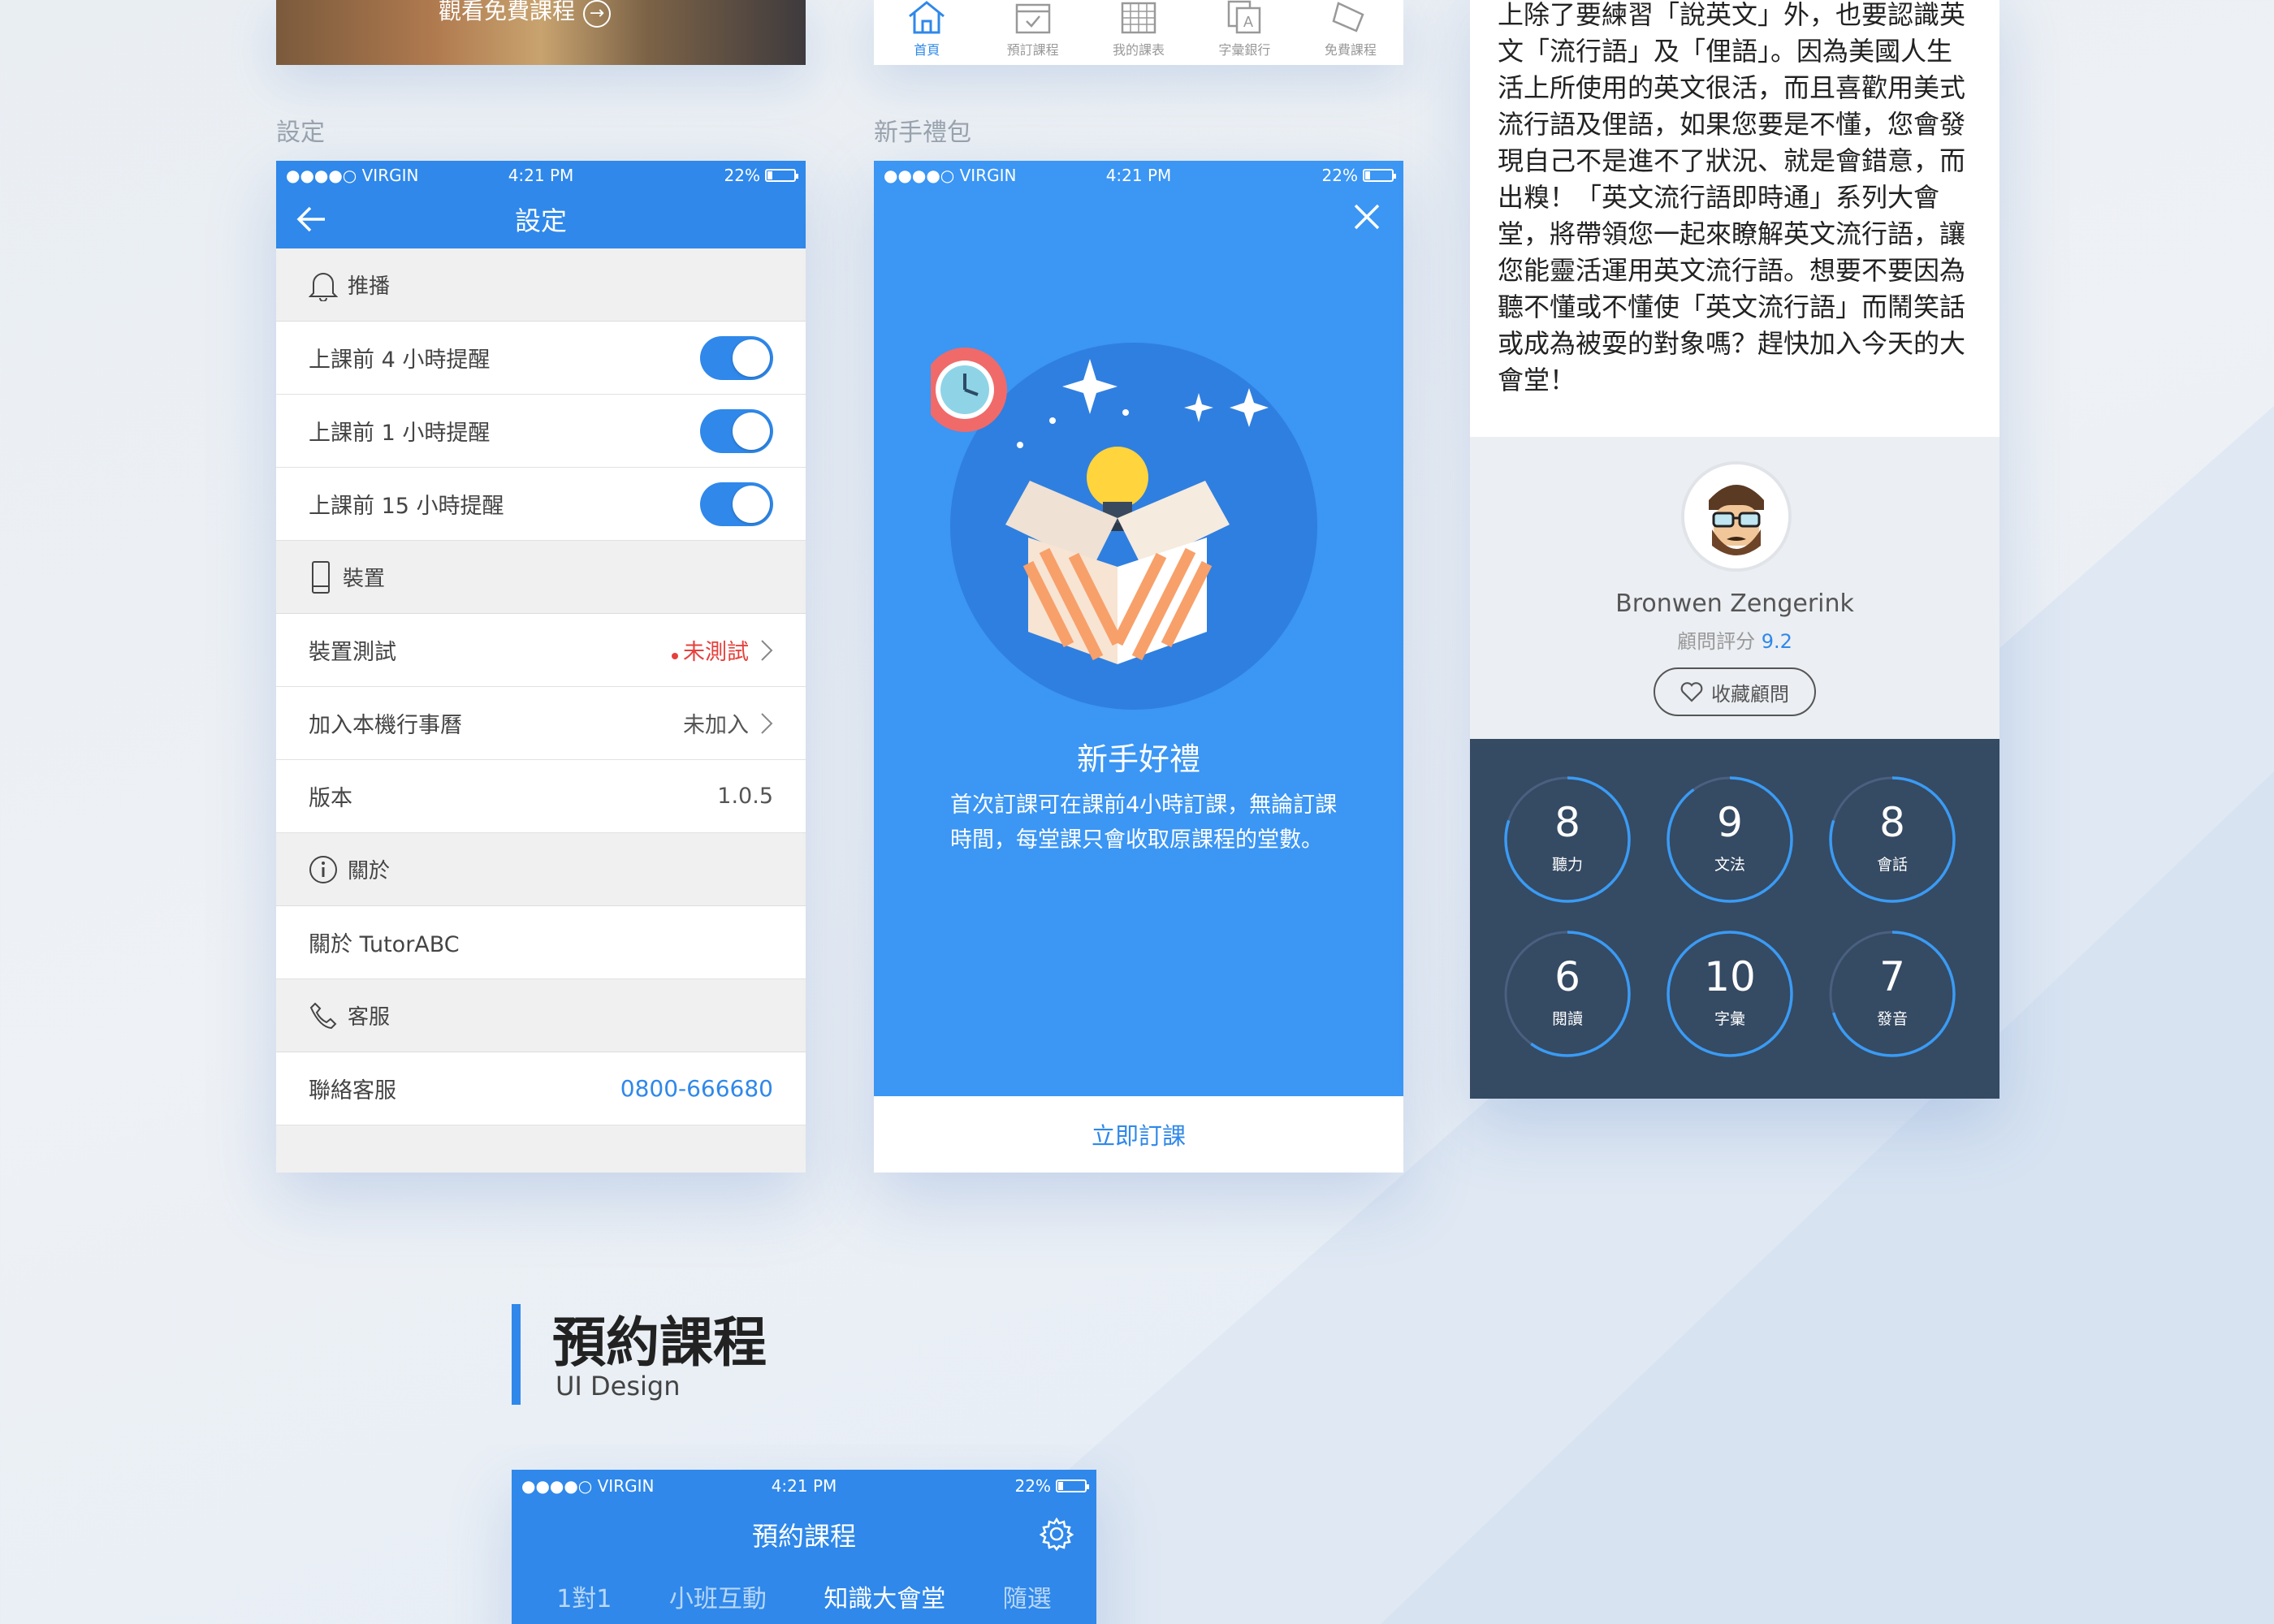 The height and width of the screenshot is (1624, 2274). What do you see at coordinates (1367, 217) in the screenshot?
I see `close-icon` at bounding box center [1367, 217].